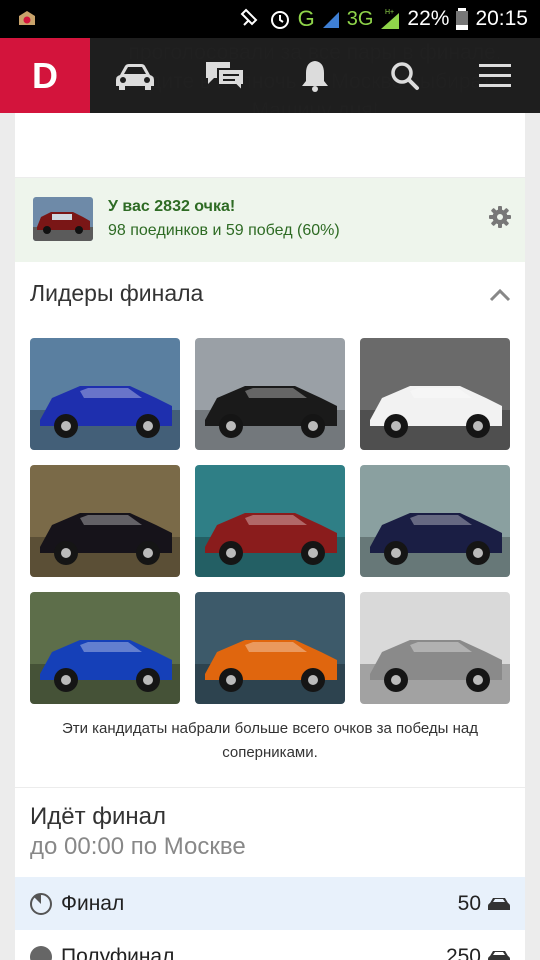 This screenshot has width=540, height=960. Describe the element at coordinates (389, 12) in the screenshot. I see `hplus-label: H+` at that location.